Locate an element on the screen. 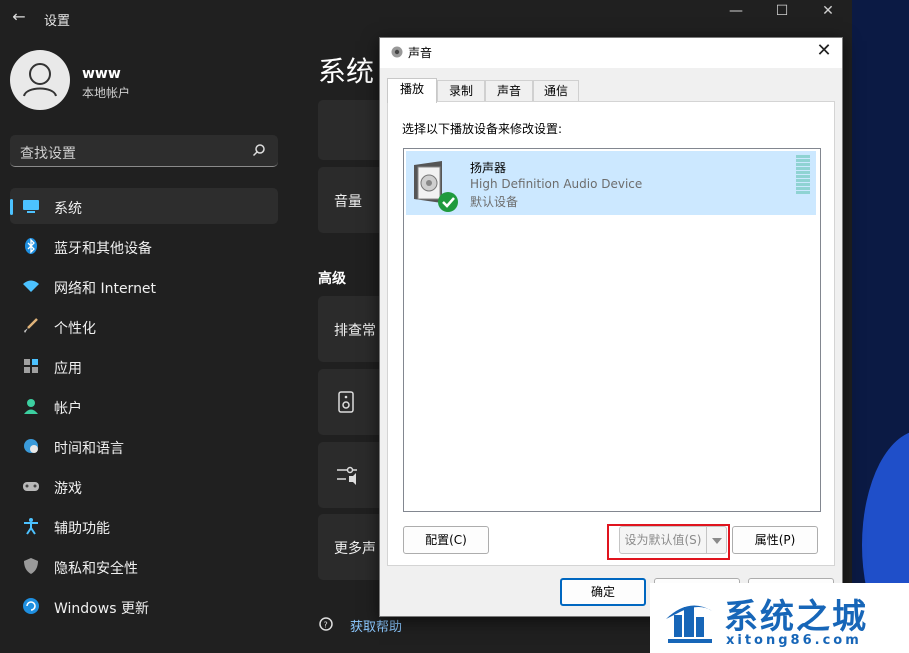  settings-titlebar: ← 设置 — ☐ ✕ is located at coordinates (426, 18).